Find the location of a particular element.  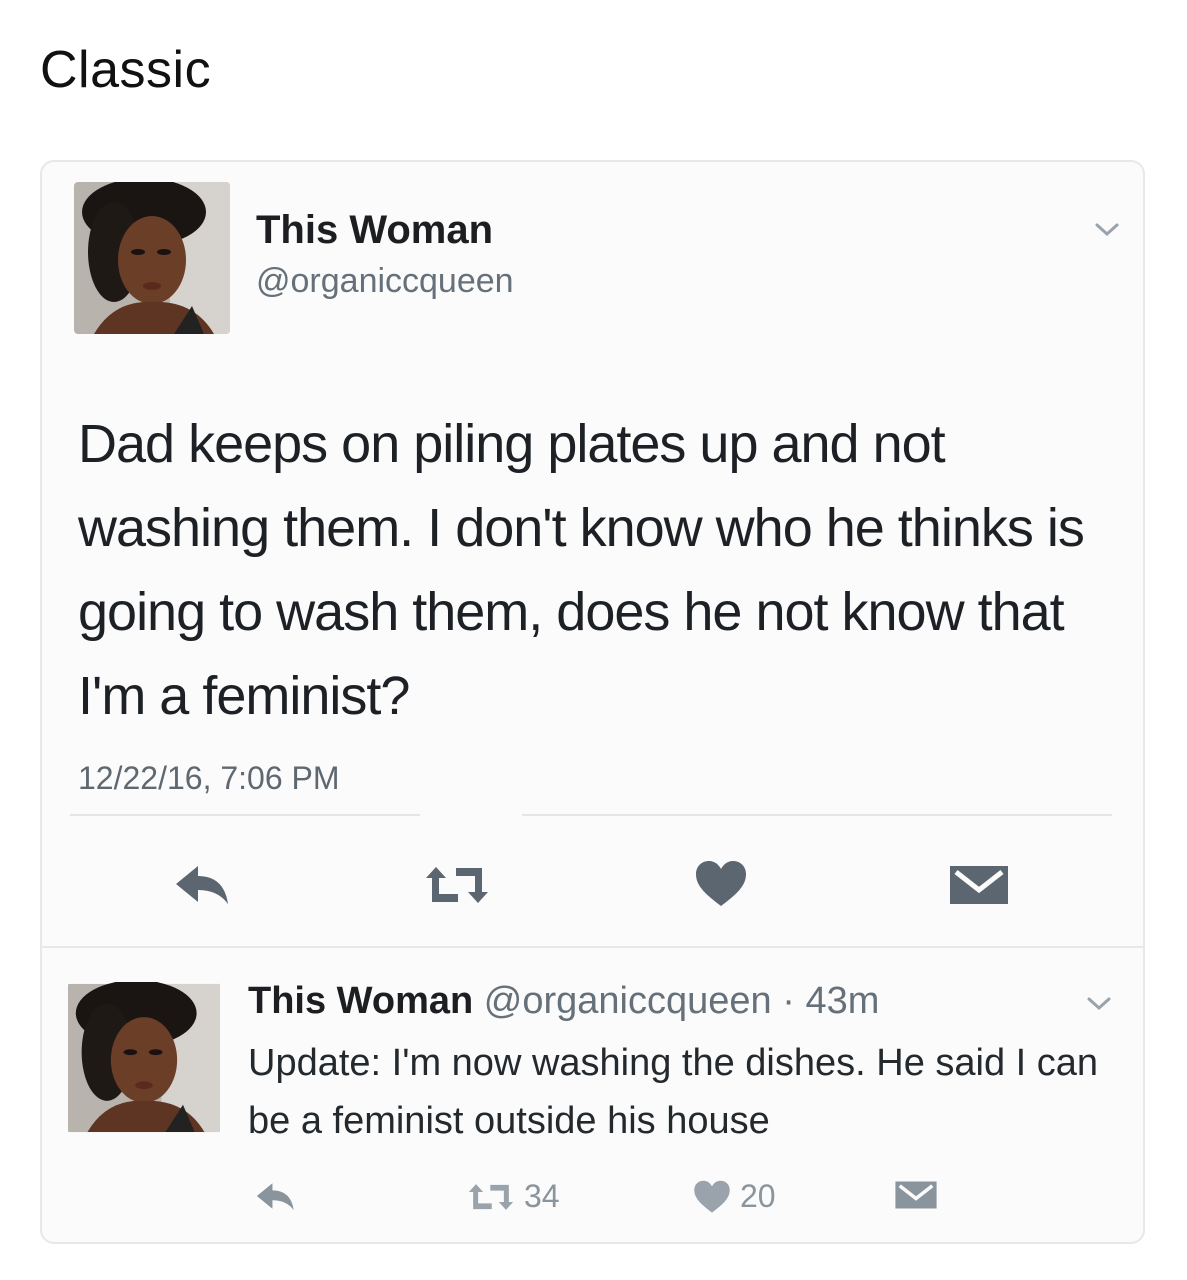

reply-header: This Woman @organiccqueen · 43m is located at coordinates (563, 1001).